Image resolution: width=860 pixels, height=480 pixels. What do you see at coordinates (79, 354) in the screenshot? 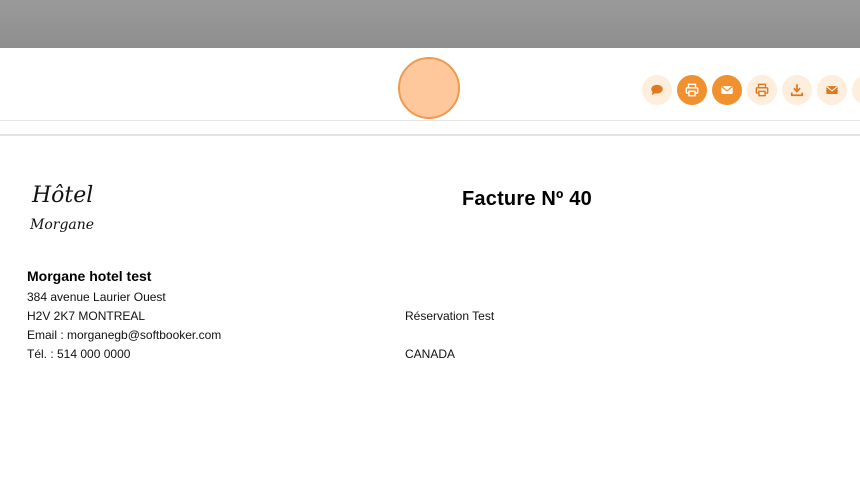
I see `hotel-phone: Tél. : 514 000 0000` at bounding box center [79, 354].